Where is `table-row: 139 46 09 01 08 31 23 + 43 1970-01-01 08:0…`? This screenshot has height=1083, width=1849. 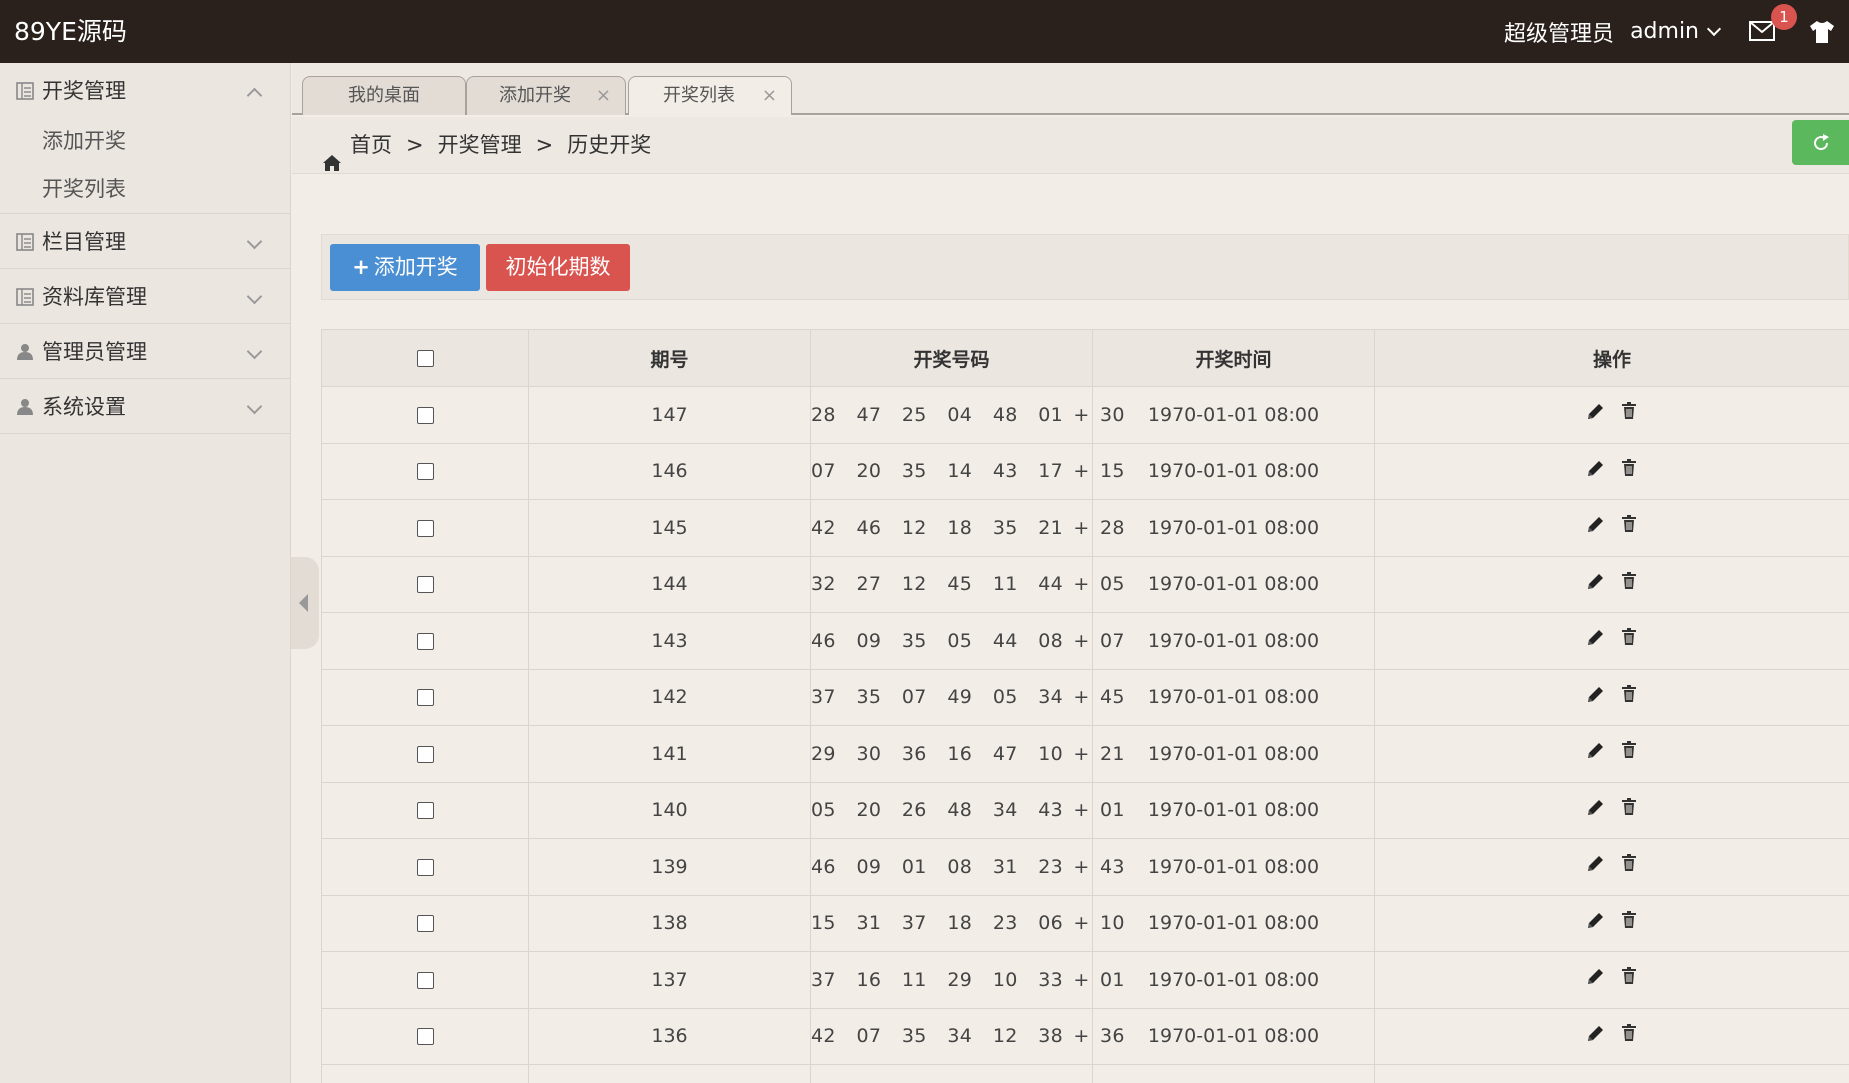 table-row: 139 46 09 01 08 31 23 + 43 1970-01-01 08:0… is located at coordinates (1085, 867).